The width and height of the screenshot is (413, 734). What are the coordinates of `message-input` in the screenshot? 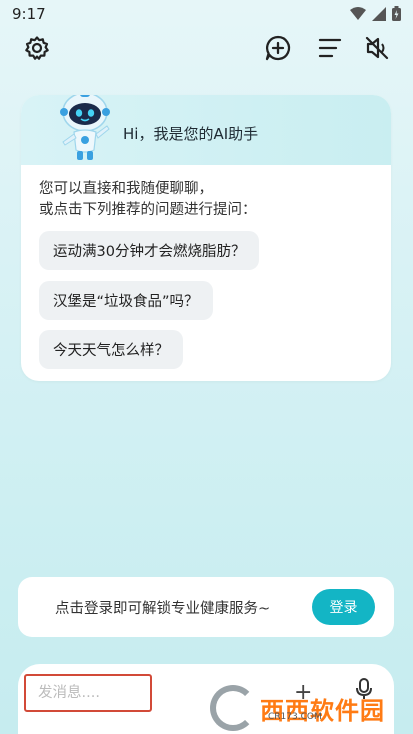 It's located at (88, 693).